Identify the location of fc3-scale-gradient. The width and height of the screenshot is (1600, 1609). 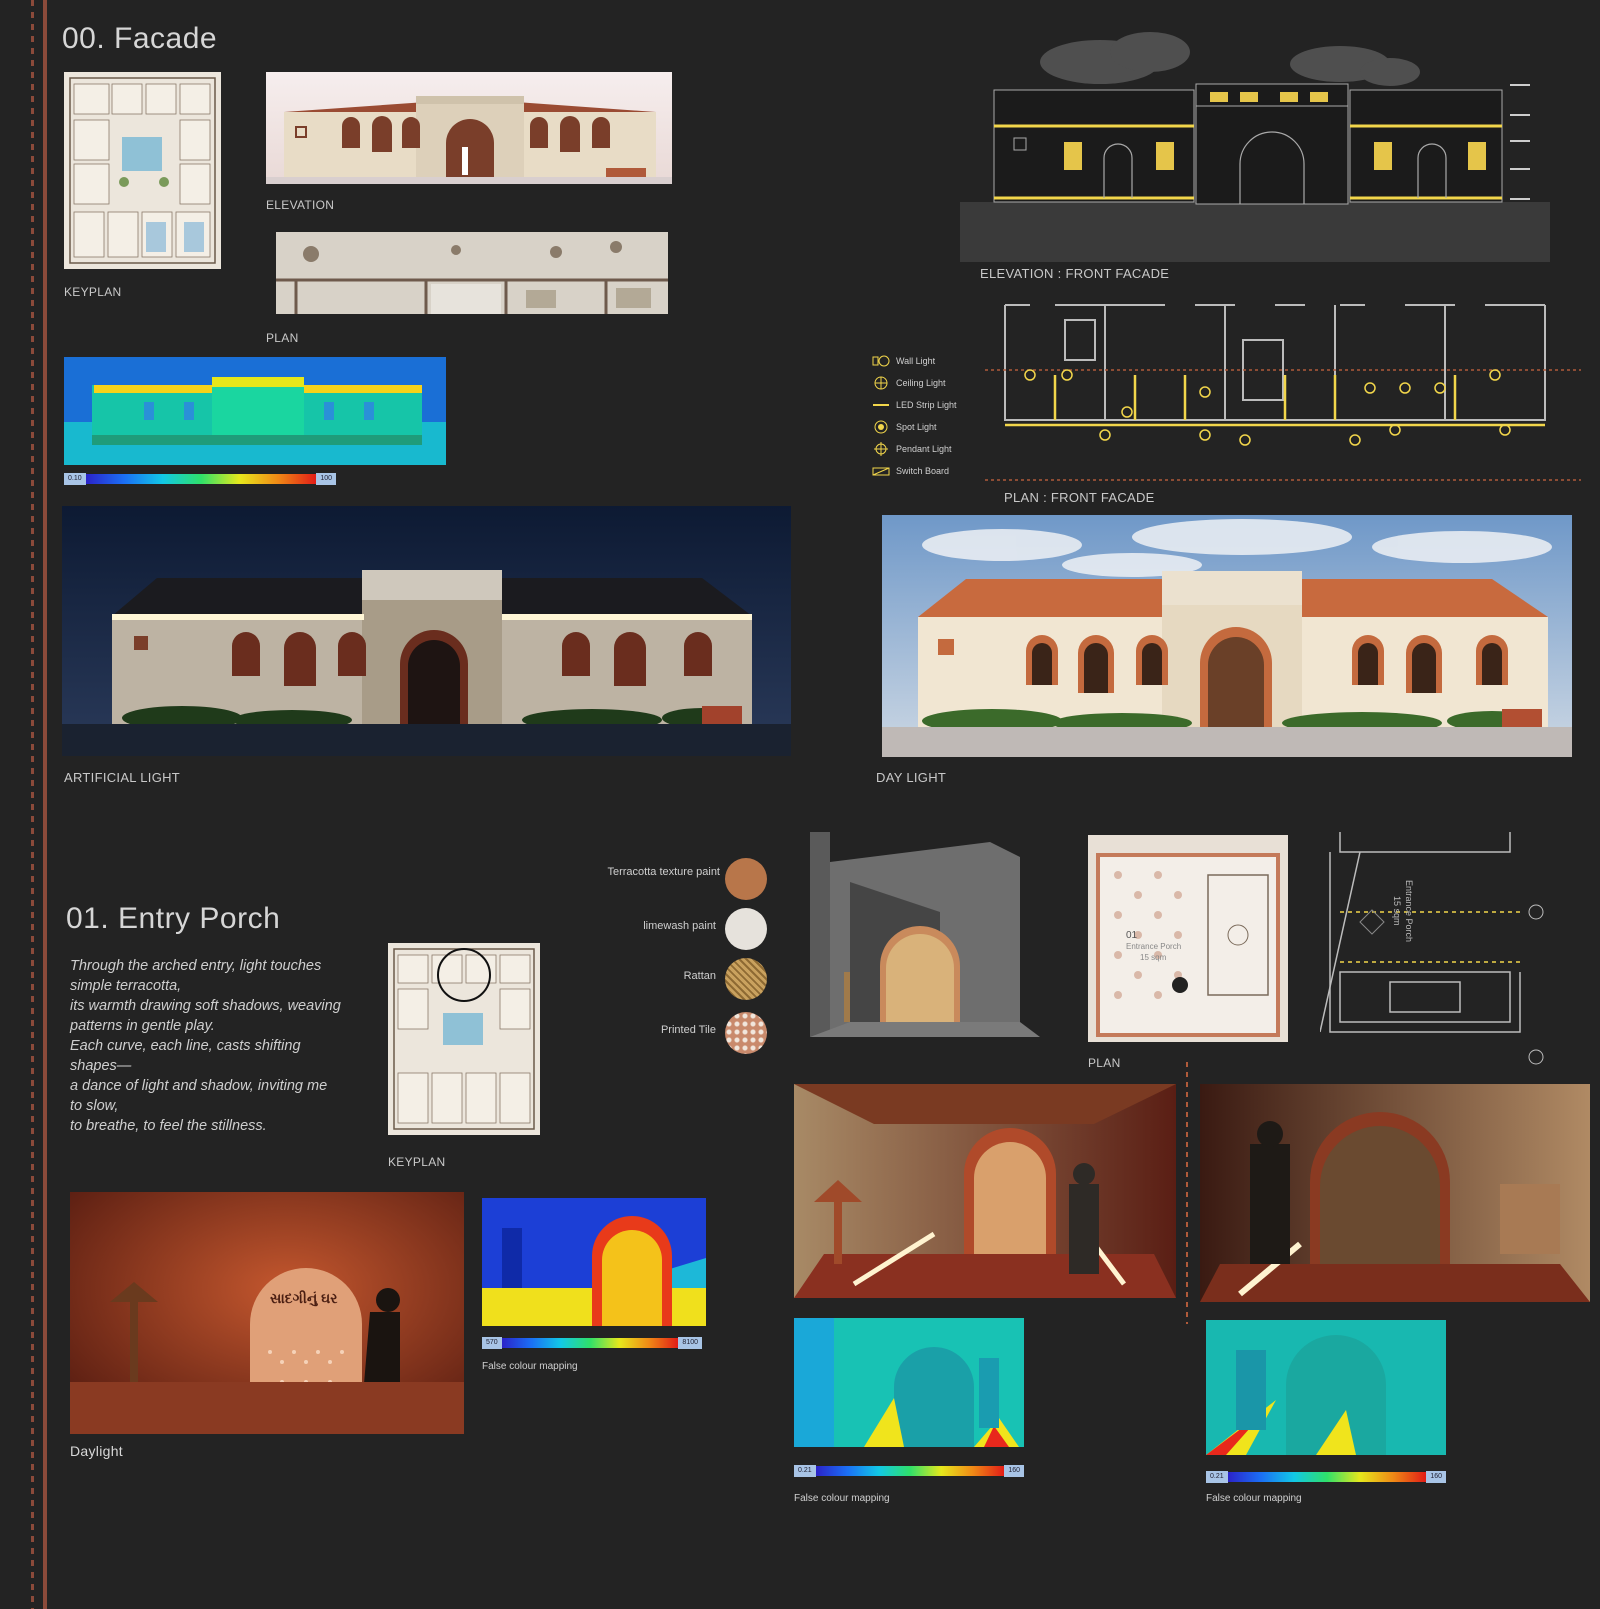
(1327, 1477).